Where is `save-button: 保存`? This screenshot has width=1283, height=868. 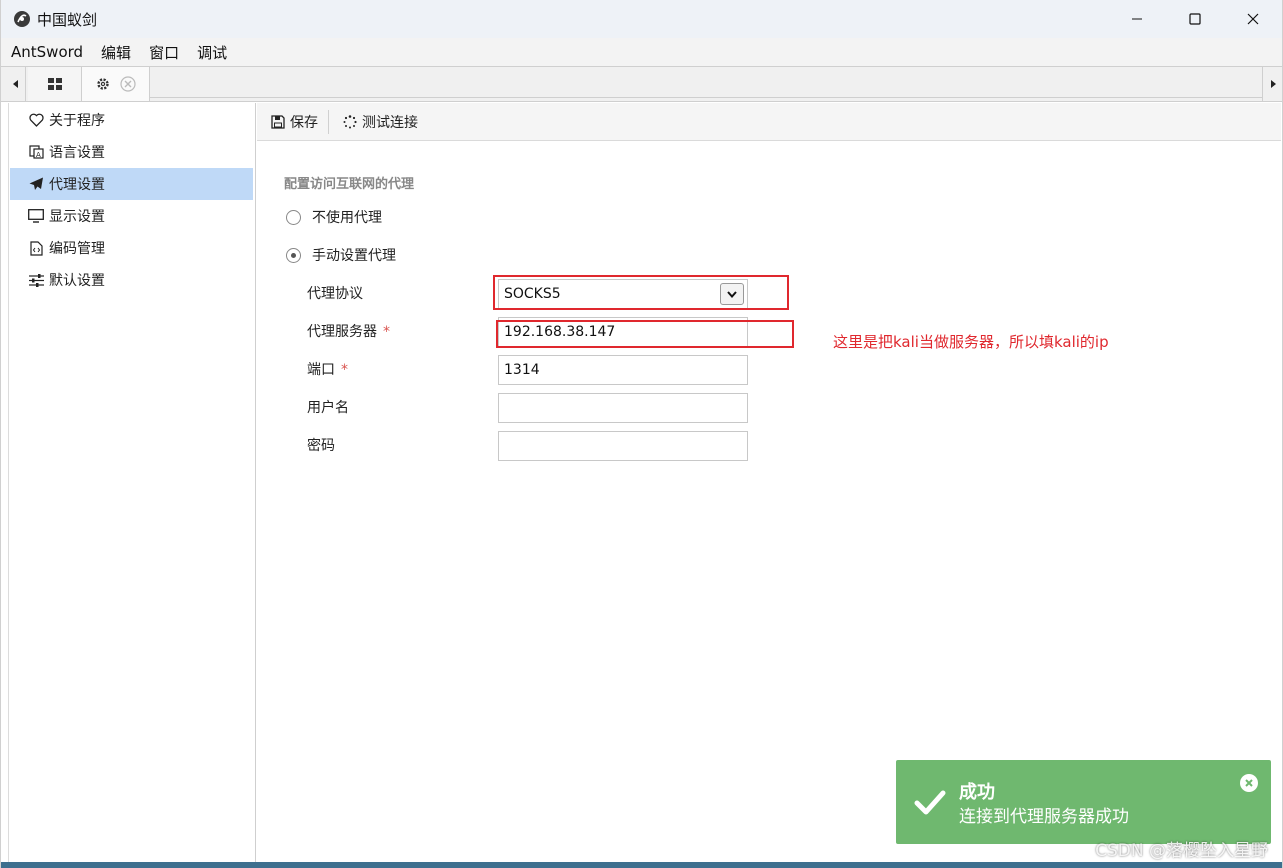 save-button: 保存 is located at coordinates (292, 122).